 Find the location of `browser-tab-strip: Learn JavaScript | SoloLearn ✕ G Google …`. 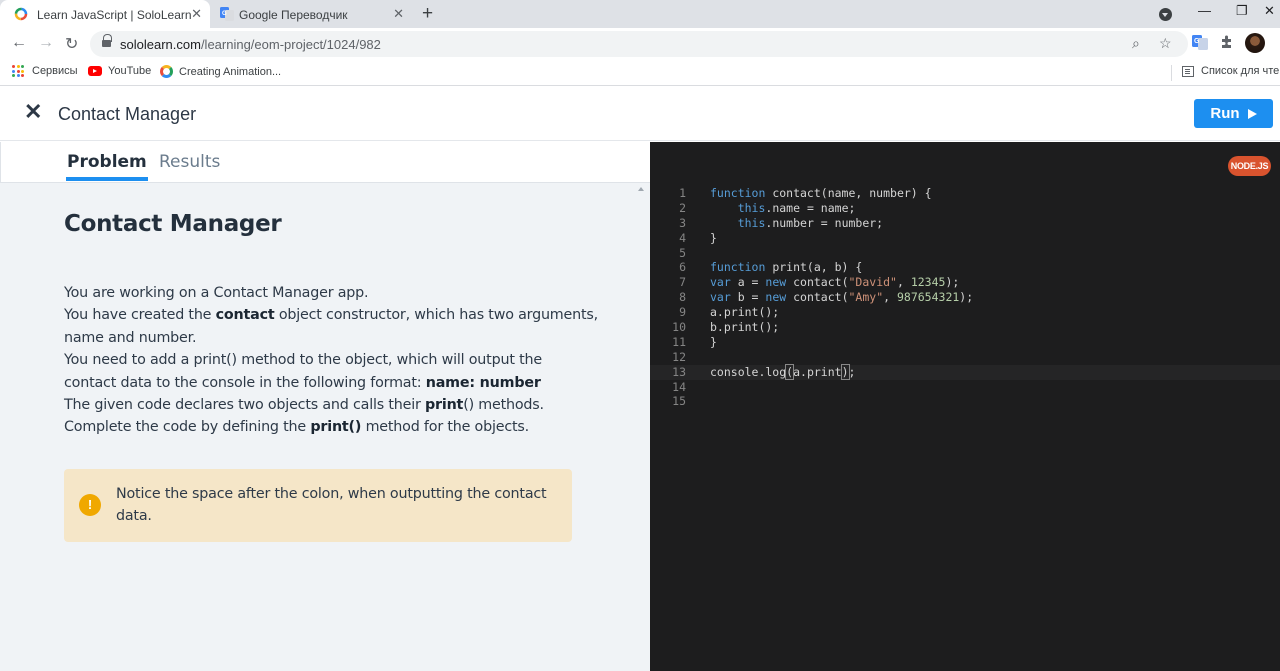

browser-tab-strip: Learn JavaScript | SoloLearn ✕ G Google … is located at coordinates (640, 14).